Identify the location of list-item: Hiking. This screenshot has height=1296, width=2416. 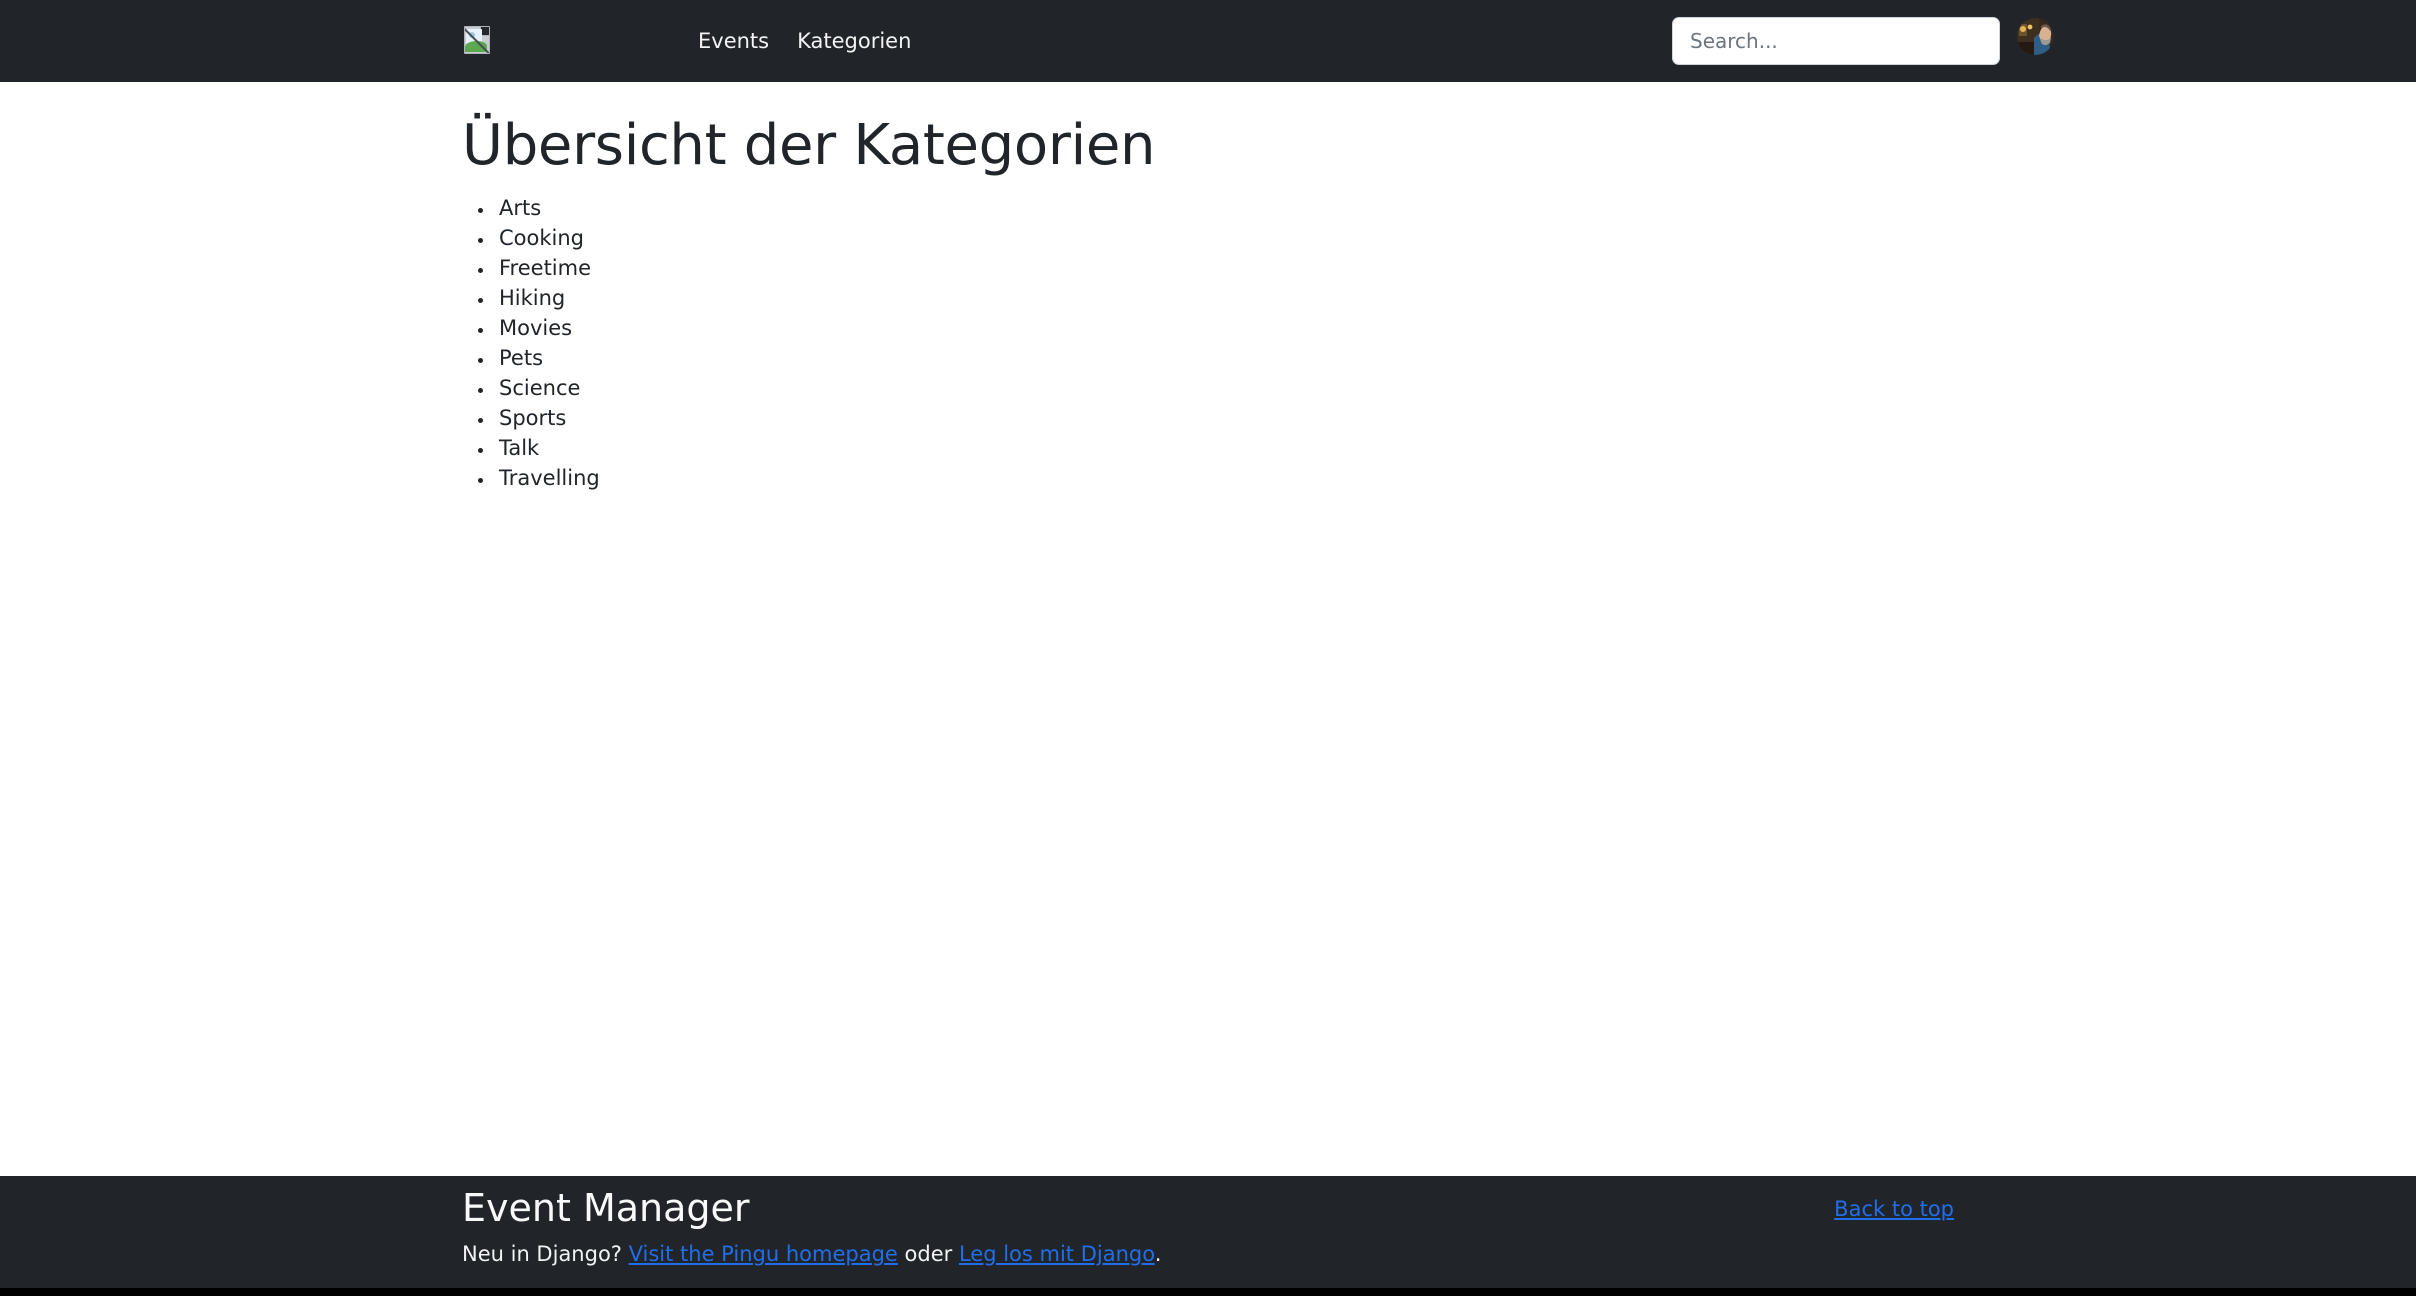
(1224, 298).